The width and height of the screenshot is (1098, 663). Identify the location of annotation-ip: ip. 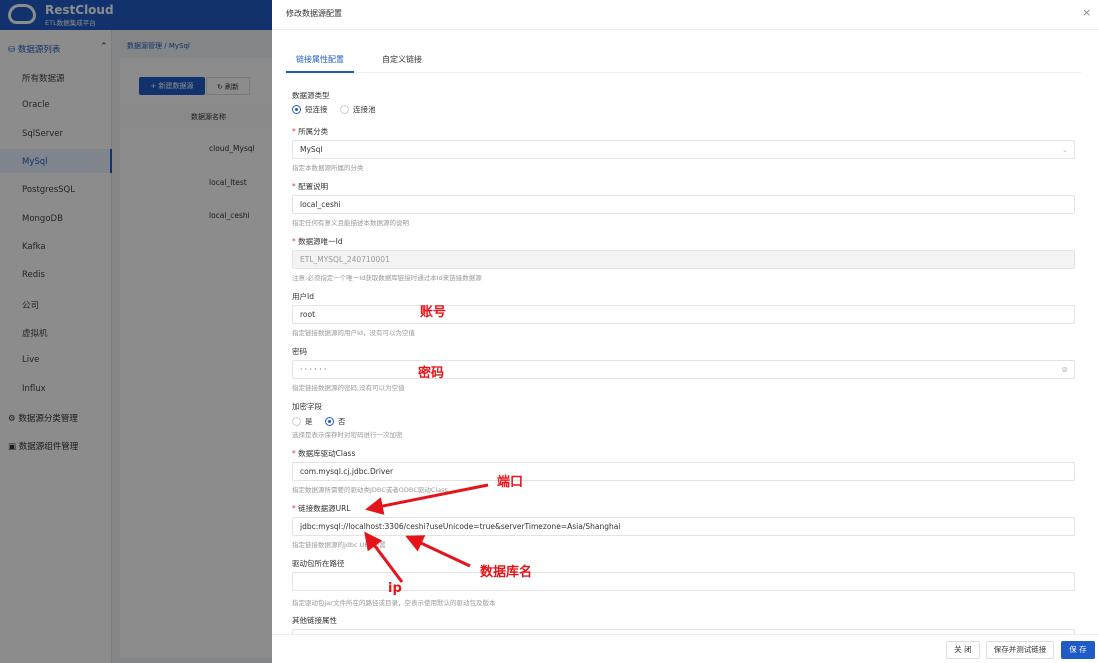
(395, 588).